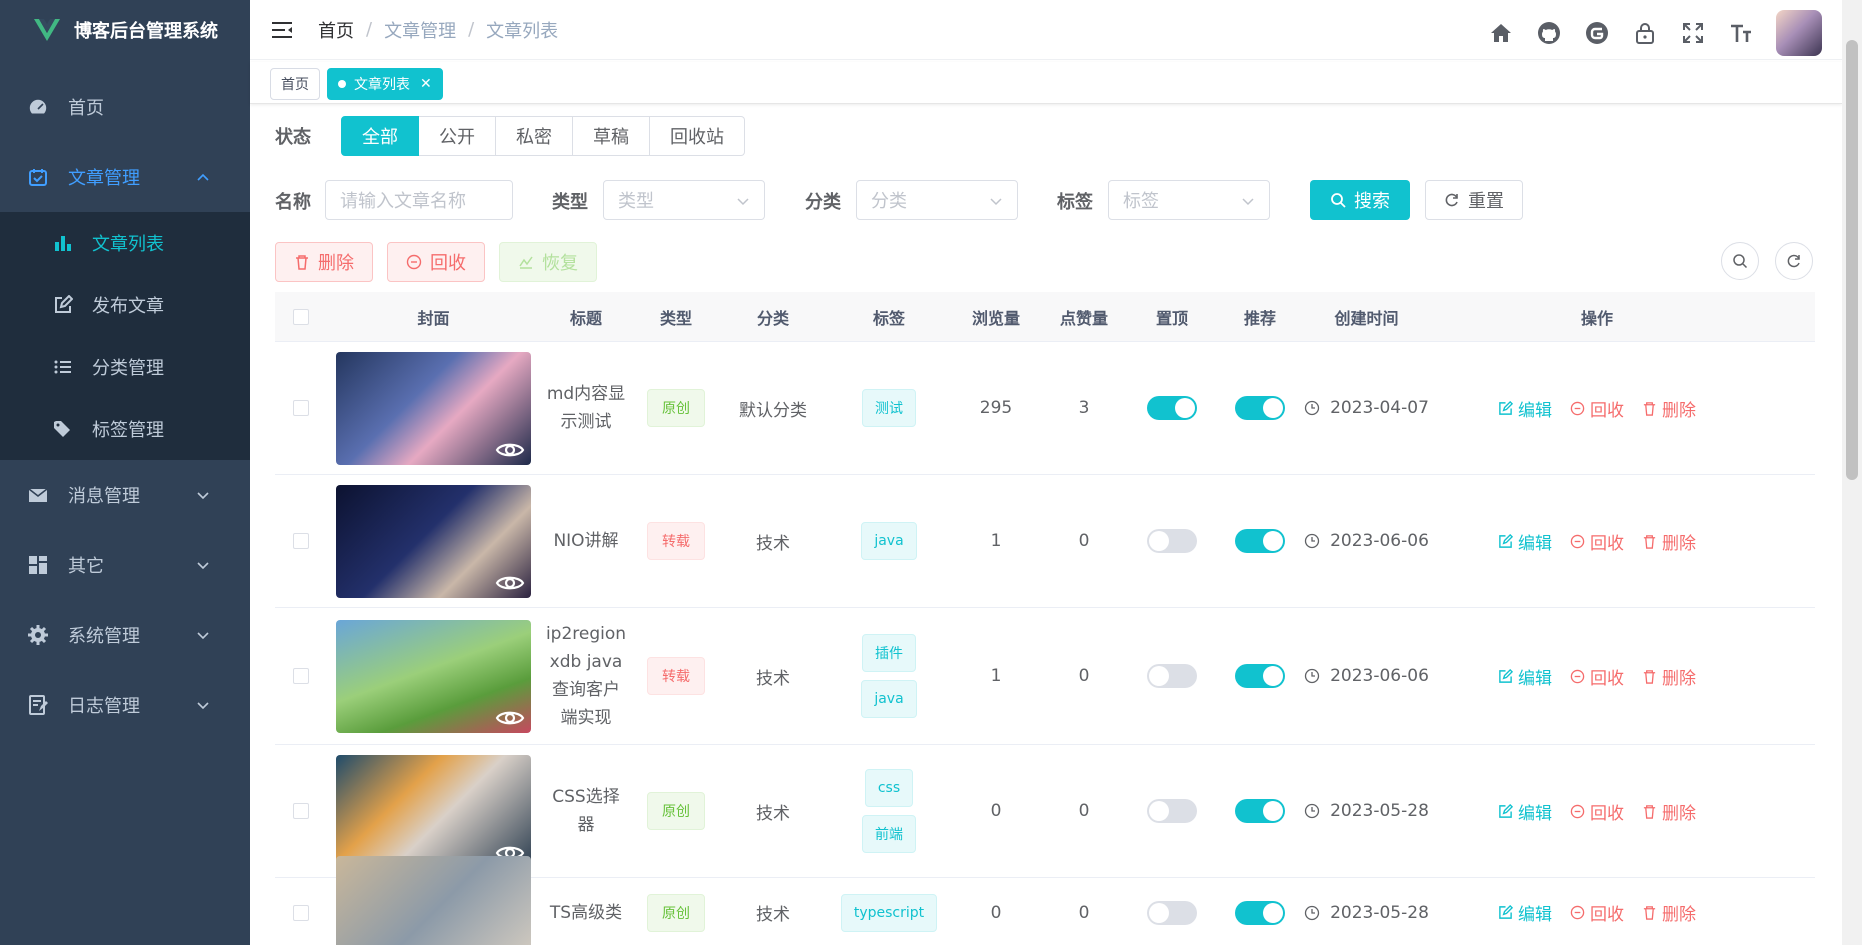 This screenshot has width=1862, height=945. Describe the element at coordinates (1679, 915) in the screenshot. I see `delete-label: 删除` at that location.